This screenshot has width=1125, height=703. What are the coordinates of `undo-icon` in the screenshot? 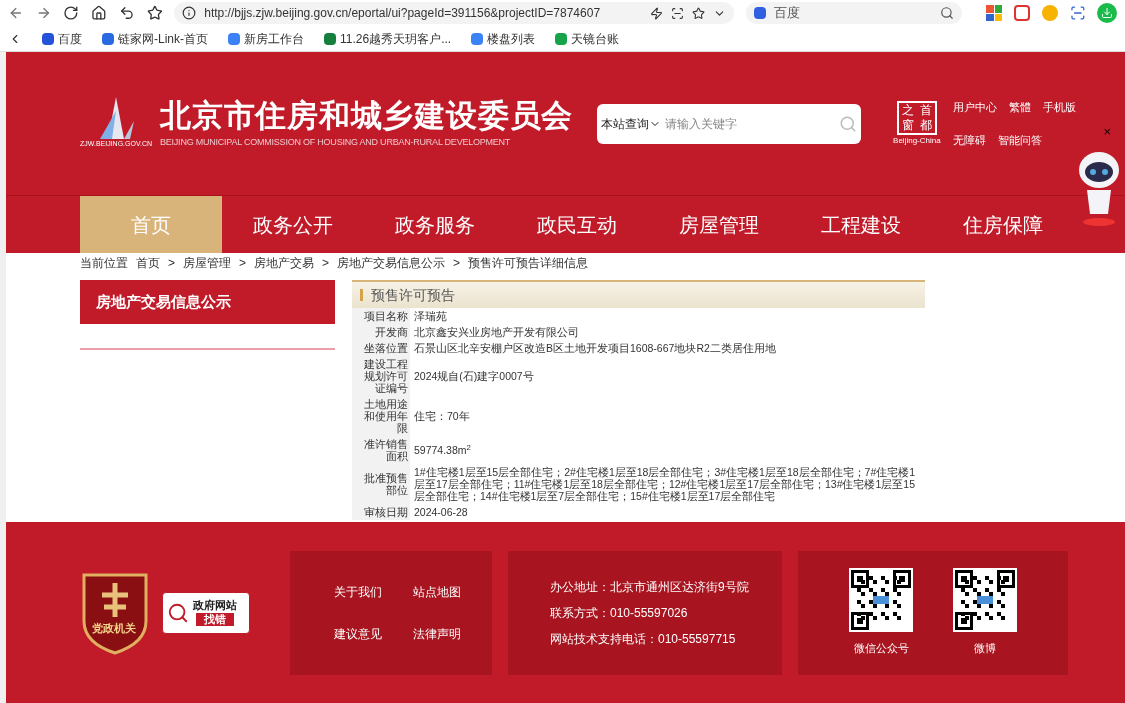 It's located at (126, 13).